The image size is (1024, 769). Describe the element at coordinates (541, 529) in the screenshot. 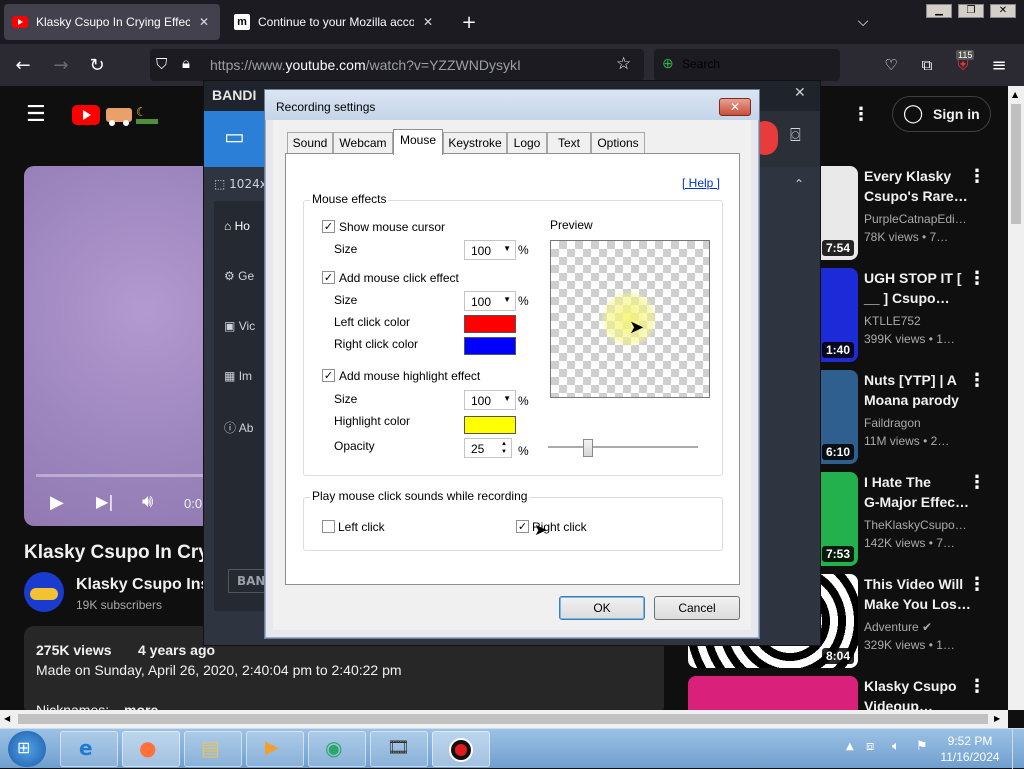

I see `mouse-pointer-icon: ➤` at that location.